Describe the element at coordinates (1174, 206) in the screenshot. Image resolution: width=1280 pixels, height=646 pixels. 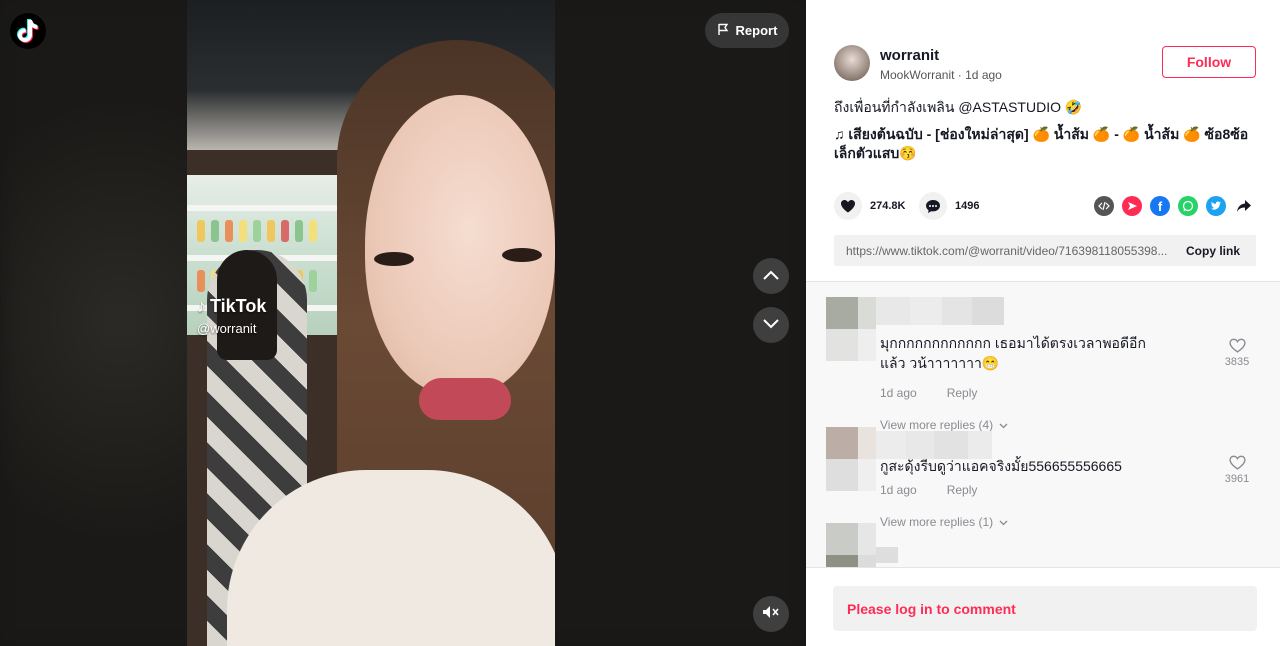
I see `share-icons: f` at that location.